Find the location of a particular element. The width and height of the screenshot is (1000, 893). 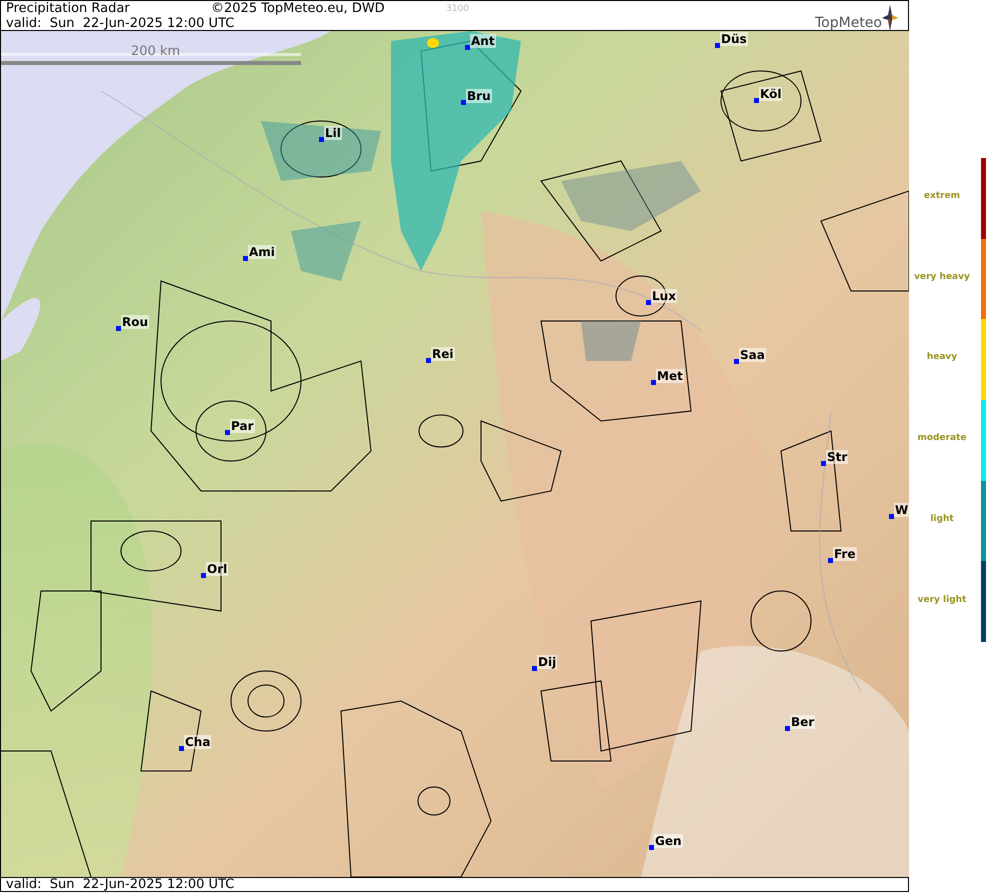

city-label: Bru is located at coordinates (479, 96).